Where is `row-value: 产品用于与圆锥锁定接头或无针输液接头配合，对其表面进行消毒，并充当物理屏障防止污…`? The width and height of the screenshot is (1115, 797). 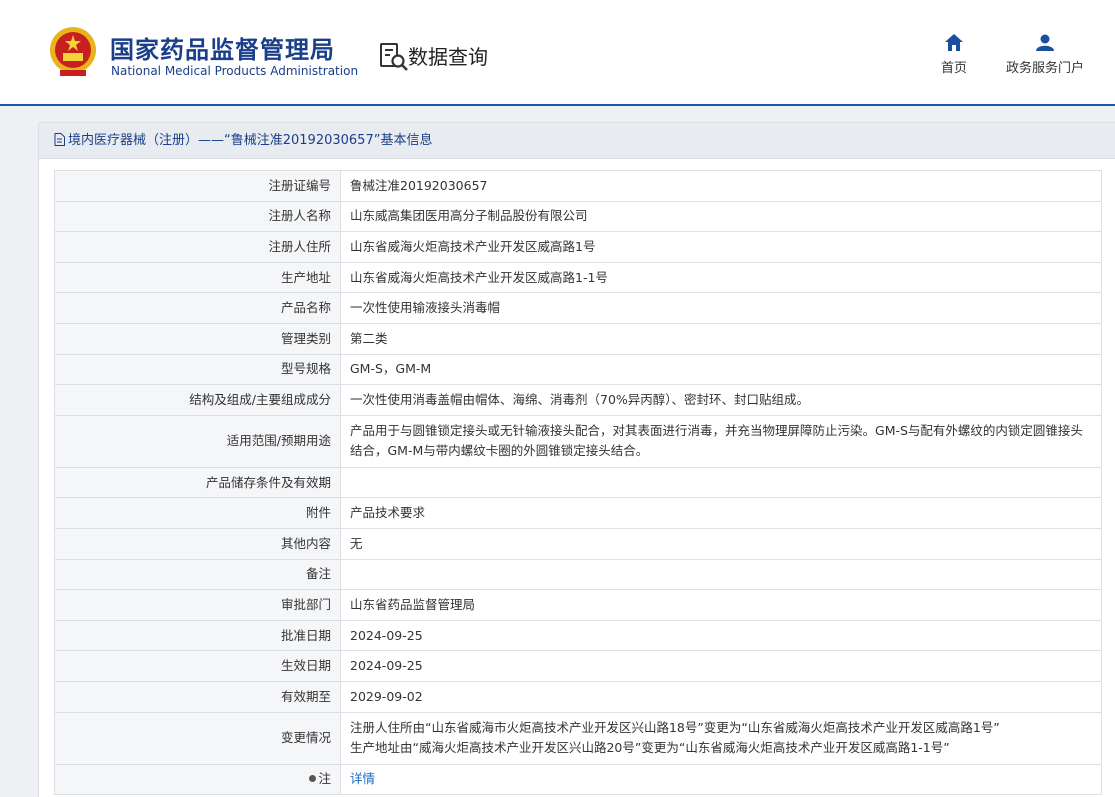 row-value: 产品用于与圆锥锁定接头或无针输液接头配合，对其表面进行消毒，并充当物理屏障防止污… is located at coordinates (721, 441).